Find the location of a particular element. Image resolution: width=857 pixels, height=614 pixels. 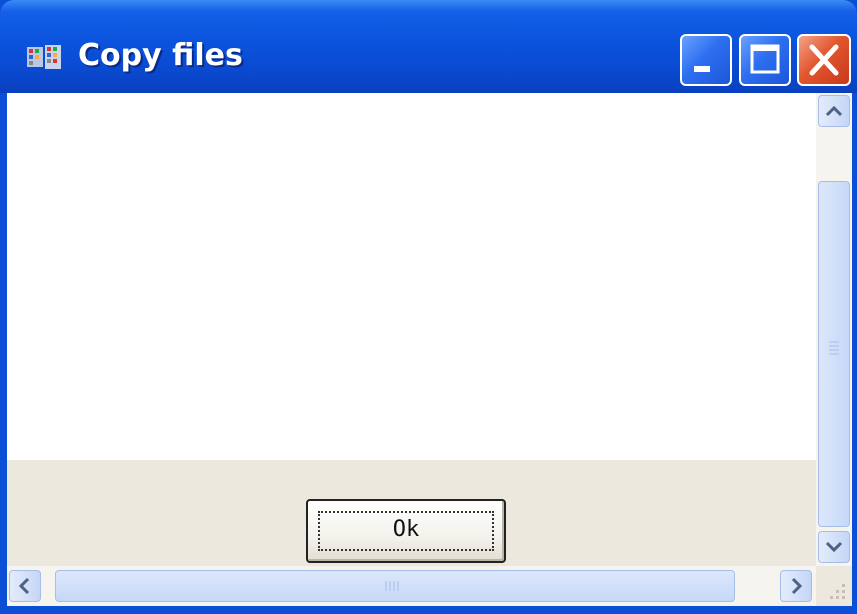

scroll-left-button is located at coordinates (25, 586).